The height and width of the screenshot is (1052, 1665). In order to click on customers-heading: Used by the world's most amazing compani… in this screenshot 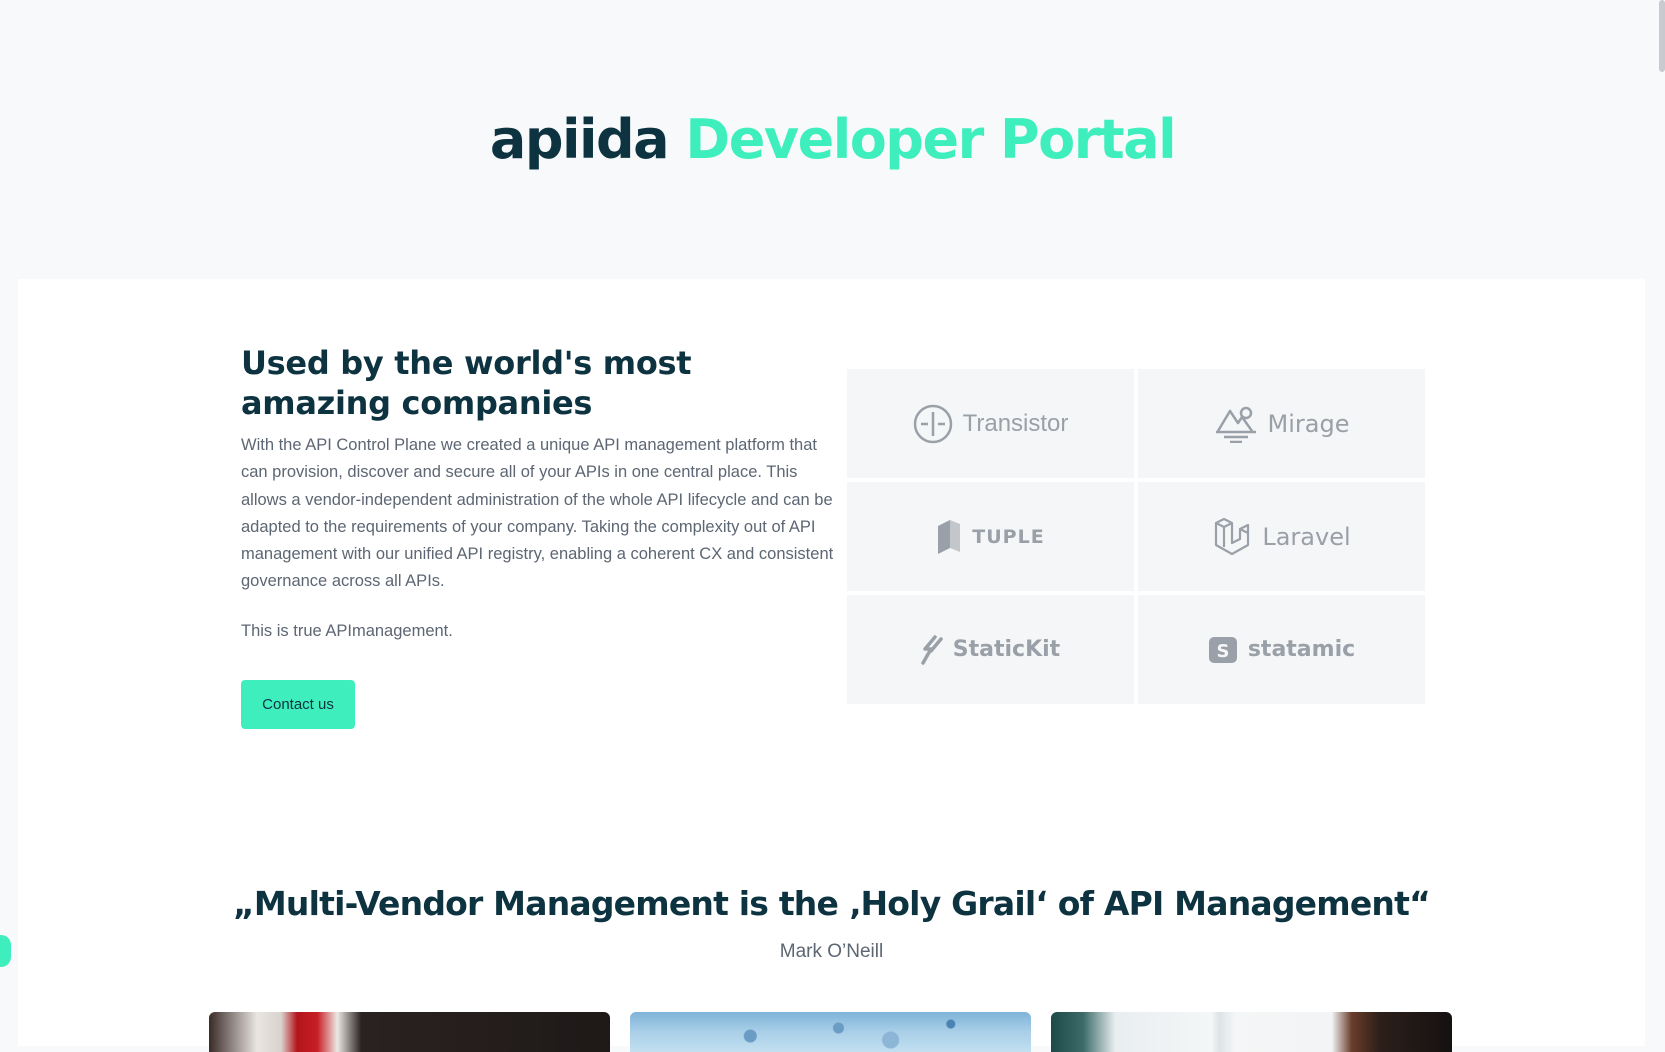, I will do `click(466, 383)`.